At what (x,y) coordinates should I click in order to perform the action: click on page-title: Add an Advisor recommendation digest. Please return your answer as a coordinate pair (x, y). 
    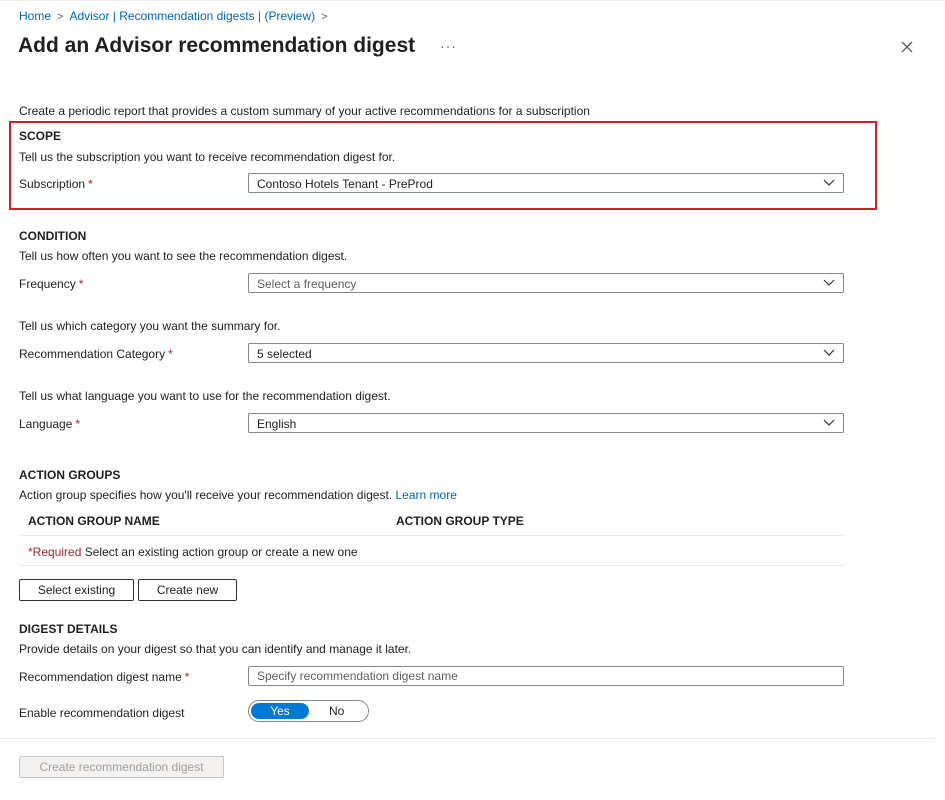
    Looking at the image, I should click on (217, 45).